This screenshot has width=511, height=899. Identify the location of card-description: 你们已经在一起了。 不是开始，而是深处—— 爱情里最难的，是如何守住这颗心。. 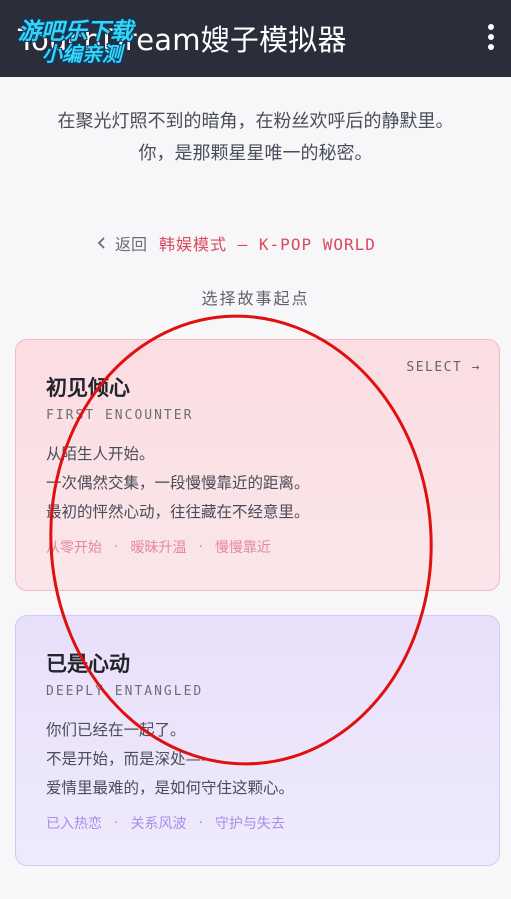
(170, 759).